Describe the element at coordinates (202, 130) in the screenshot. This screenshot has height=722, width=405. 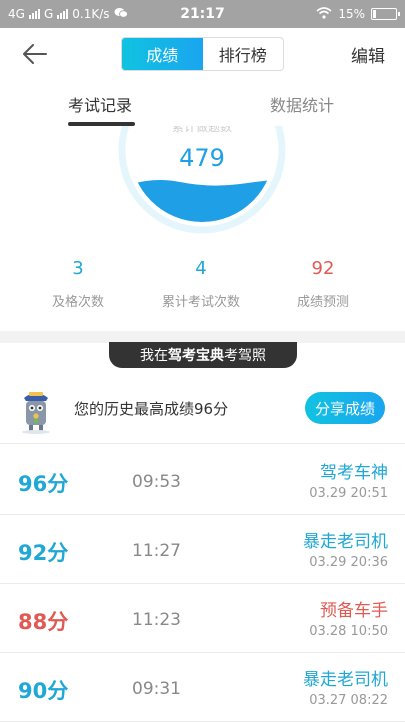
I see `gauge-label: 累计做题数` at that location.